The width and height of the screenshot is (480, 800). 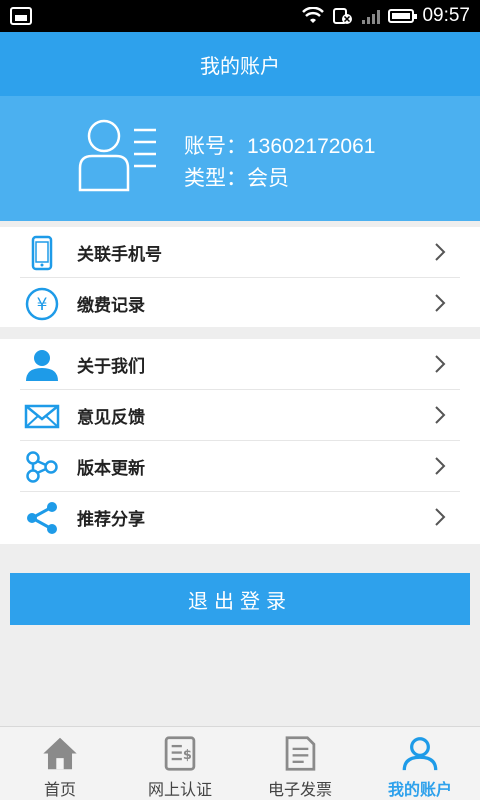 What do you see at coordinates (386, 16) in the screenshot?
I see `status-icons: 09:57` at bounding box center [386, 16].